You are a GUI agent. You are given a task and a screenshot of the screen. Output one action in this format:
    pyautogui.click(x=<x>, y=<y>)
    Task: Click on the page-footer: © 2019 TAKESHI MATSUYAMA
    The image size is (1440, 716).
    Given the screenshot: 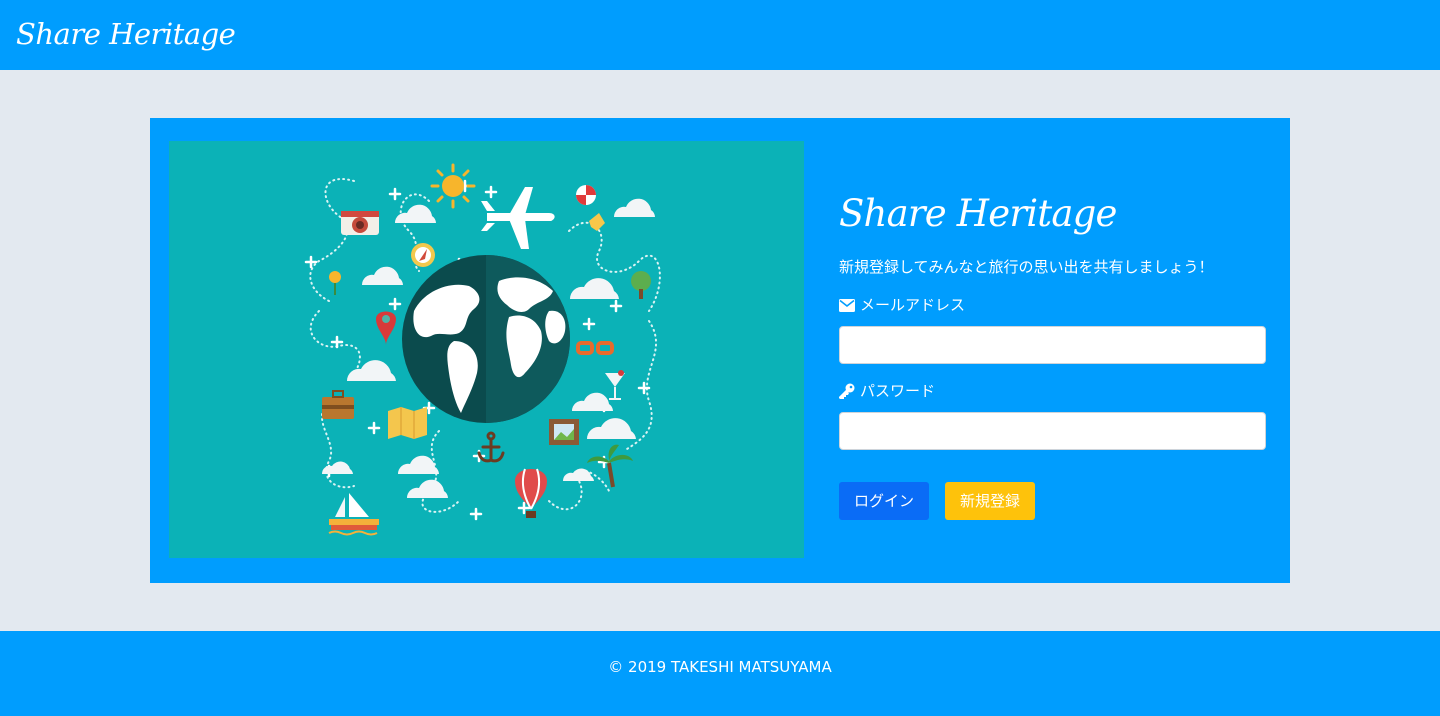 What is the action you would take?
    pyautogui.click(x=720, y=673)
    